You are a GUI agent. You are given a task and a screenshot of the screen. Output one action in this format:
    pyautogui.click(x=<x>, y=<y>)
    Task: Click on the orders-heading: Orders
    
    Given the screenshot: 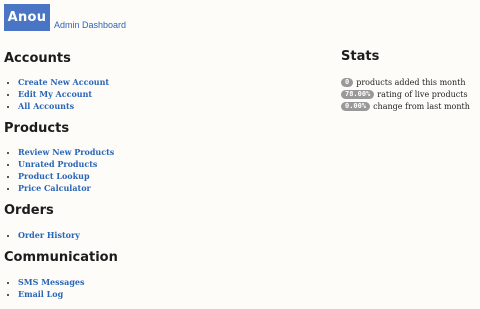 What is the action you would take?
    pyautogui.click(x=29, y=210)
    